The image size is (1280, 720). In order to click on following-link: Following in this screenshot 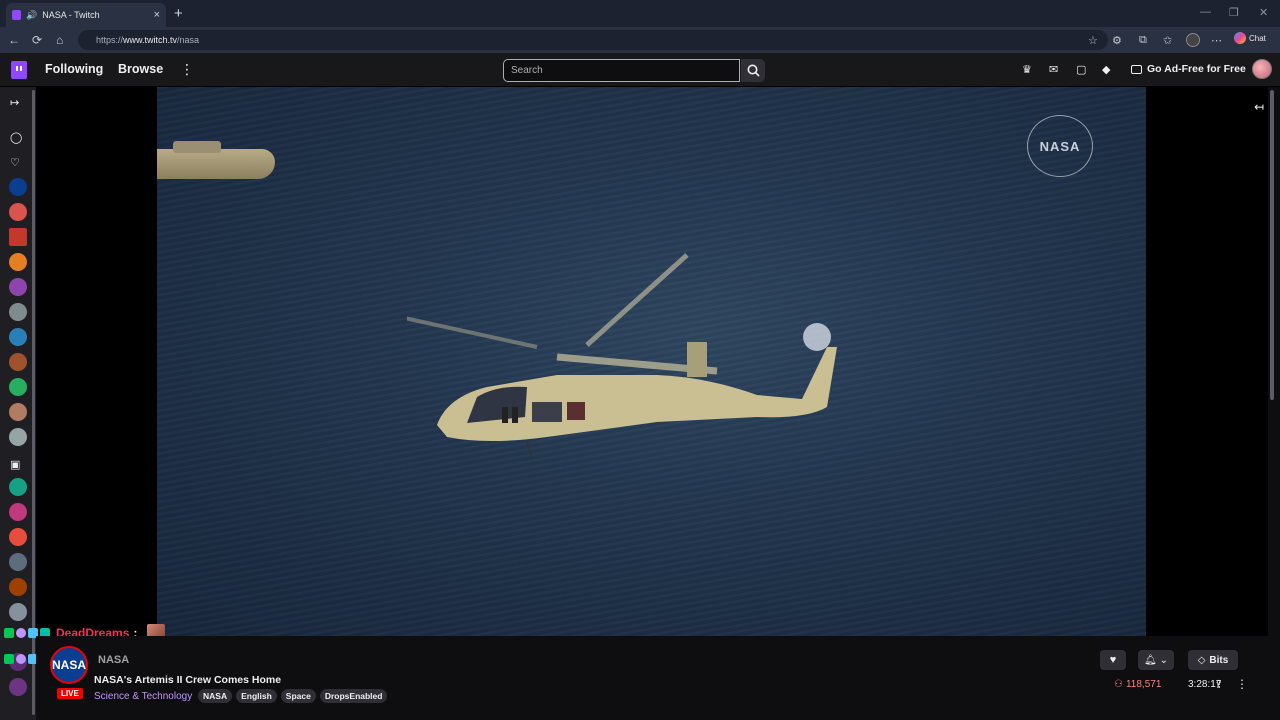, I will do `click(74, 69)`.